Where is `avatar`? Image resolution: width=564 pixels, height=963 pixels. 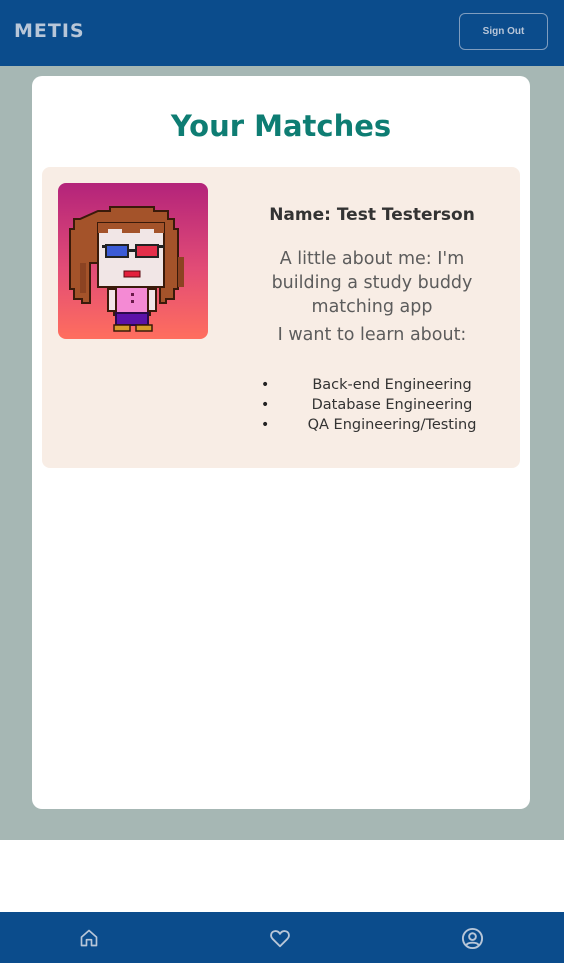
avatar is located at coordinates (133, 261).